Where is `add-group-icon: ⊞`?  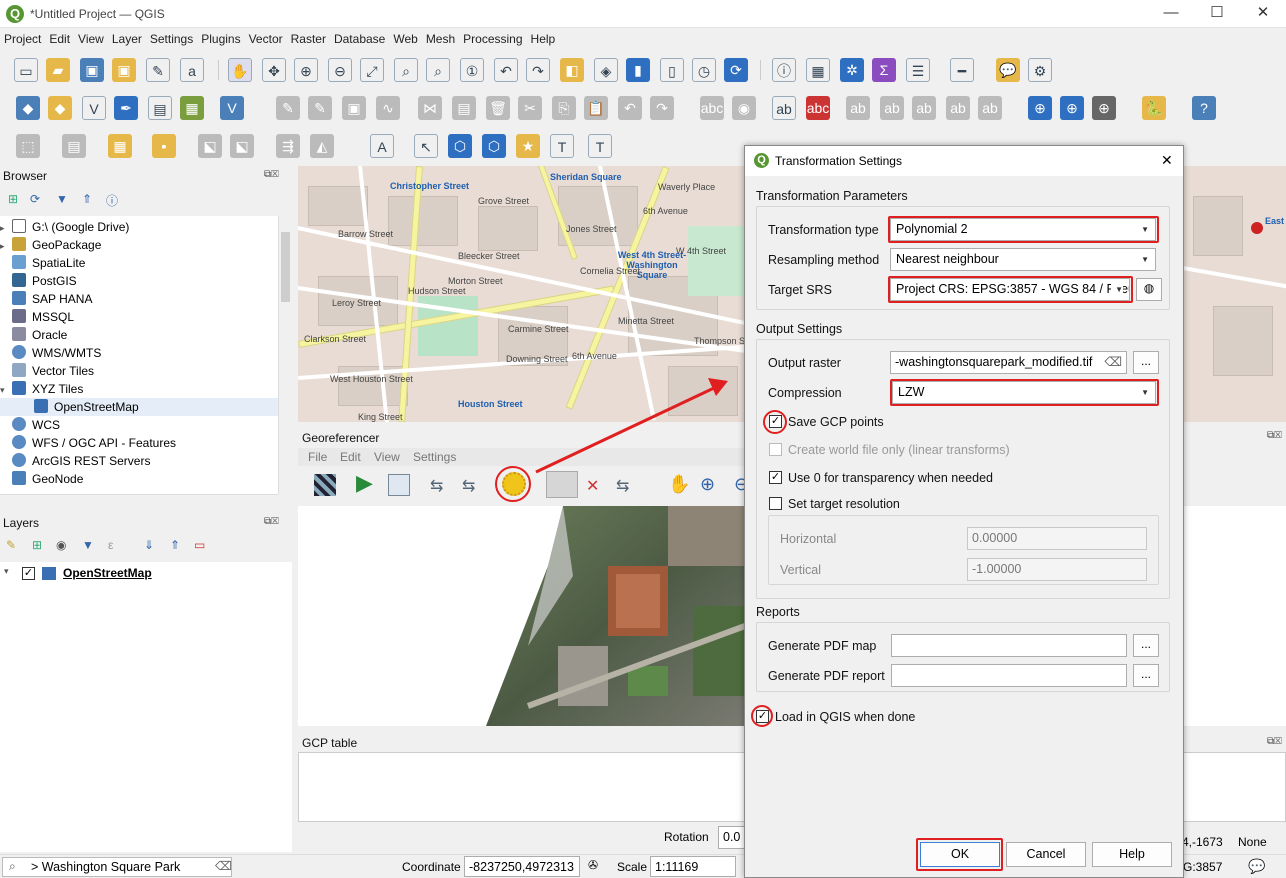 add-group-icon: ⊞ is located at coordinates (37, 545).